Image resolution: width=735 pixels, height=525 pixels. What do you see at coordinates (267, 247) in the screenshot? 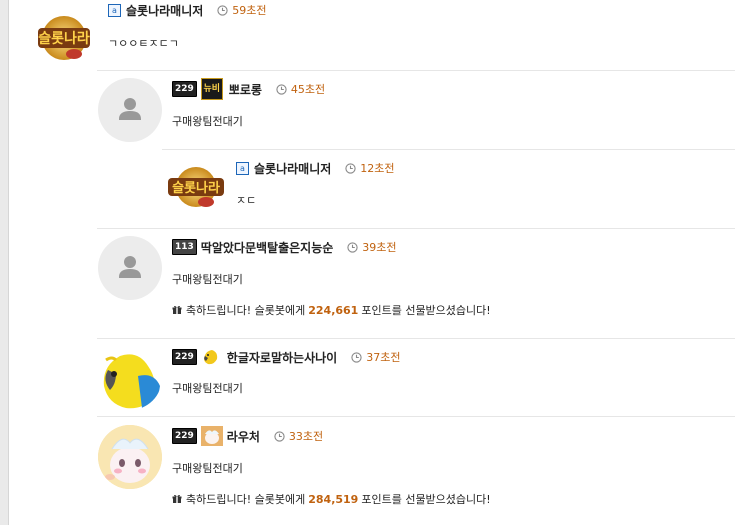
I see `nickname: 딱알았다문백탈출은지능순` at bounding box center [267, 247].